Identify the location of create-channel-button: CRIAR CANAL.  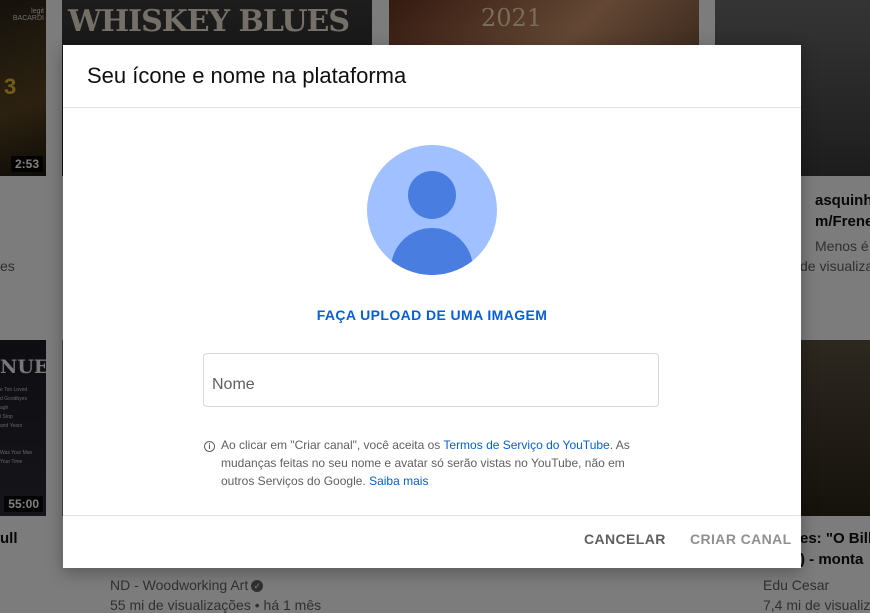
(741, 539).